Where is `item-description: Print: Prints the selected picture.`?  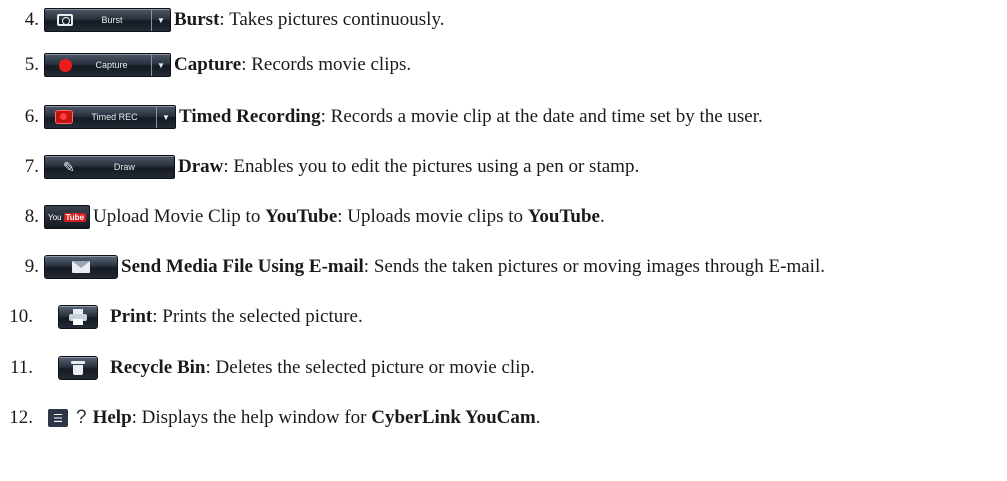
item-description: Print: Prints the selected picture. is located at coordinates (236, 317).